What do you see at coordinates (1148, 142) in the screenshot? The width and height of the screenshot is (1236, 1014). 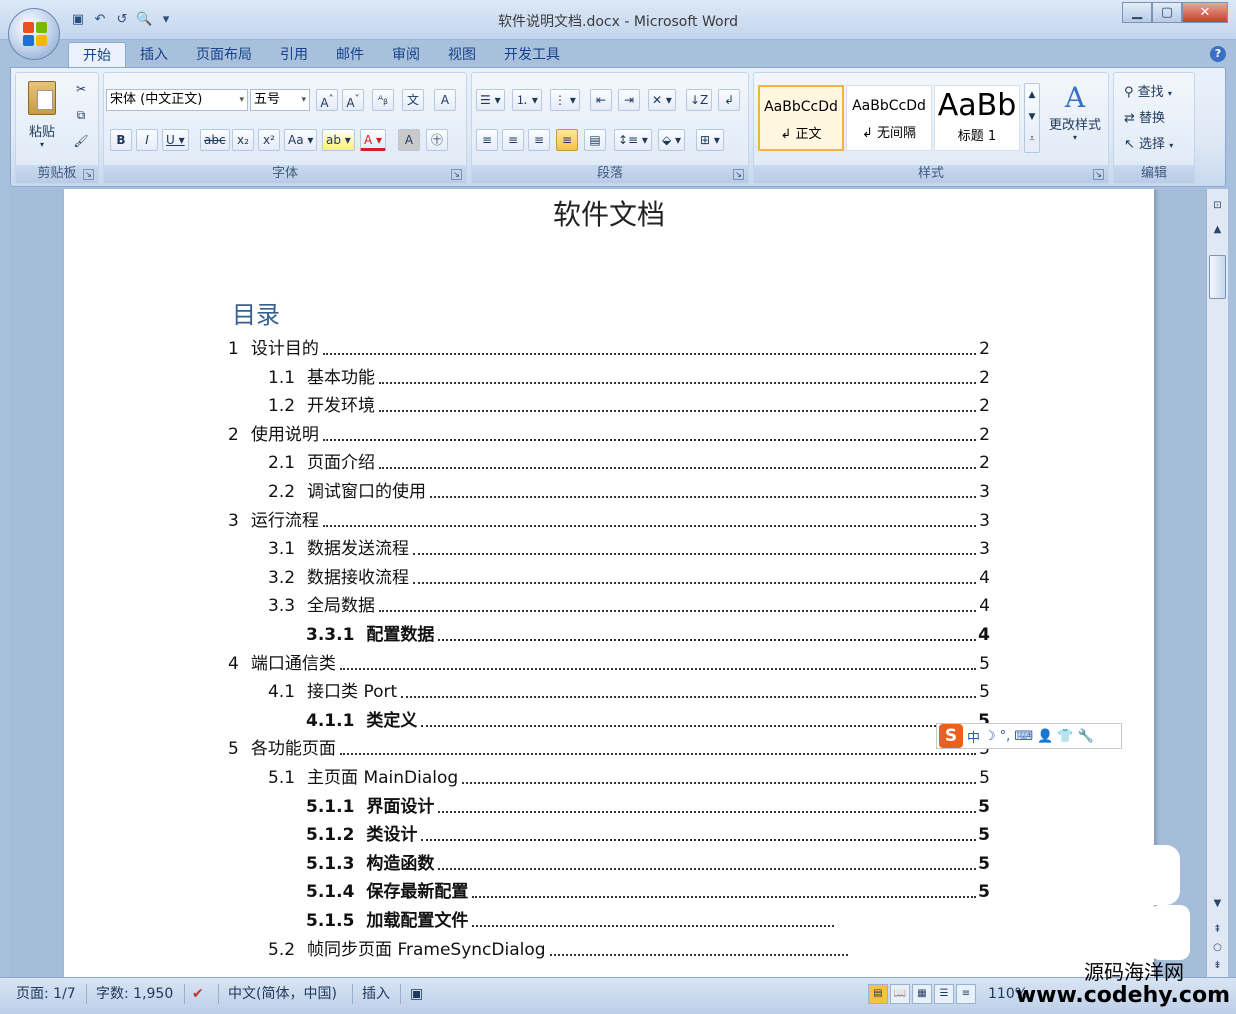 I see `select-button: ↖ 选择 ▾` at bounding box center [1148, 142].